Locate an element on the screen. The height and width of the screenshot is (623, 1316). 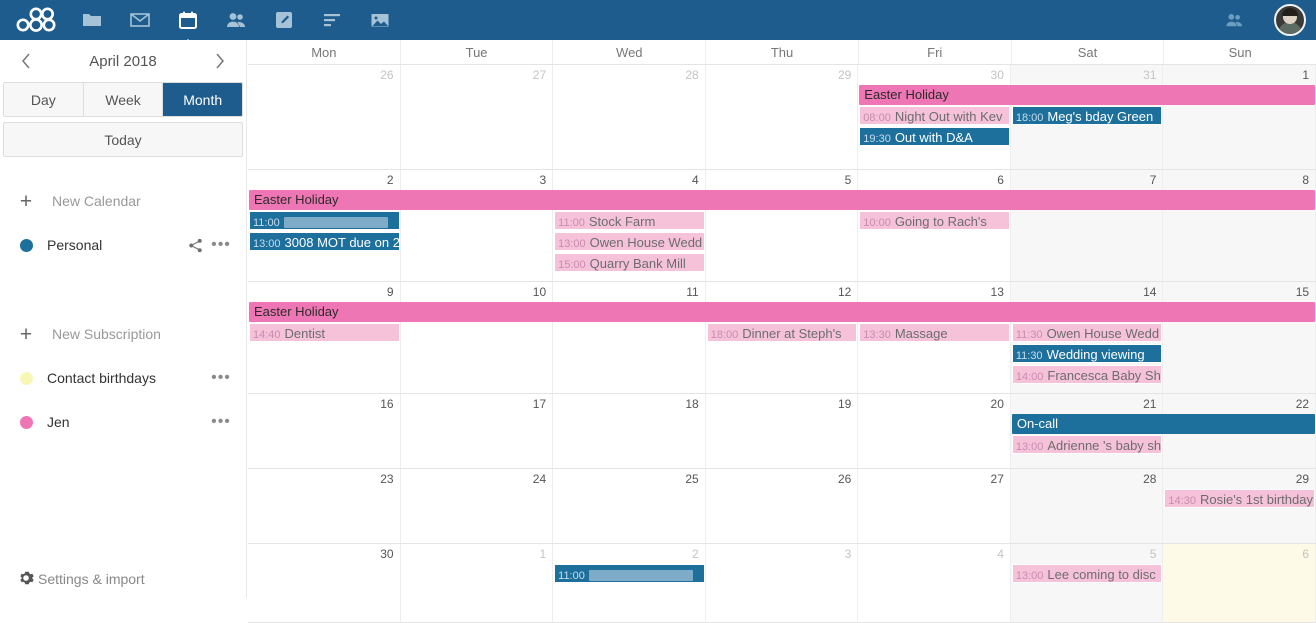
event-time: 15:00 is located at coordinates (572, 265).